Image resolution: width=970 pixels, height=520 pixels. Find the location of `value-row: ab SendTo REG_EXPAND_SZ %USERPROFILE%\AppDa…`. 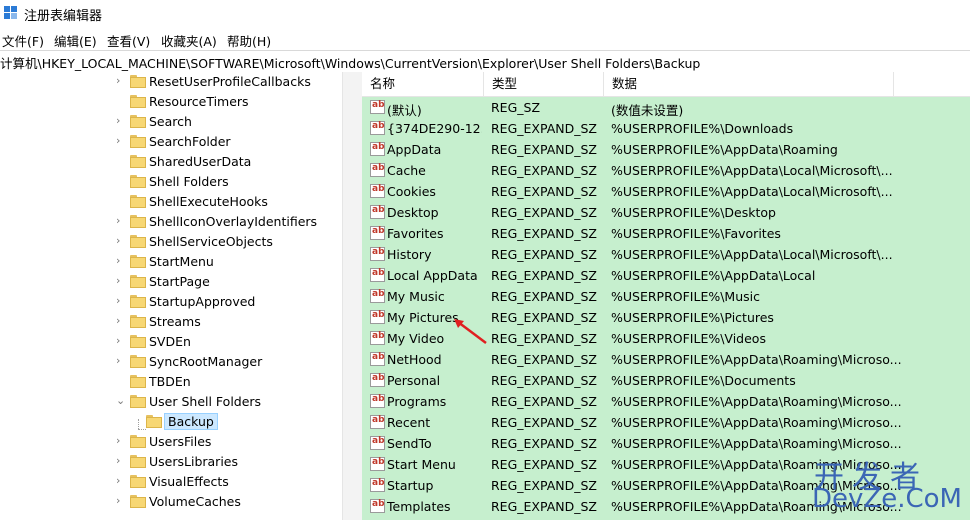

value-row: ab SendTo REG_EXPAND_SZ %USERPROFILE%\AppDa… is located at coordinates (666, 443).